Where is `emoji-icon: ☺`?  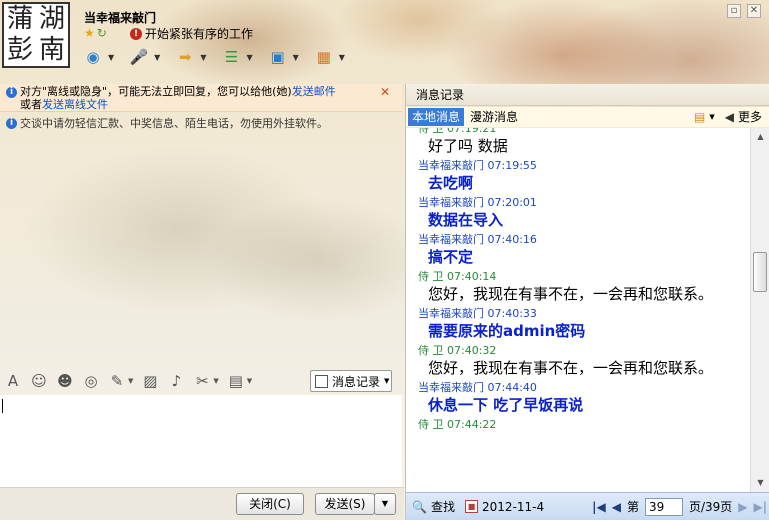 emoji-icon: ☺ is located at coordinates (39, 381).